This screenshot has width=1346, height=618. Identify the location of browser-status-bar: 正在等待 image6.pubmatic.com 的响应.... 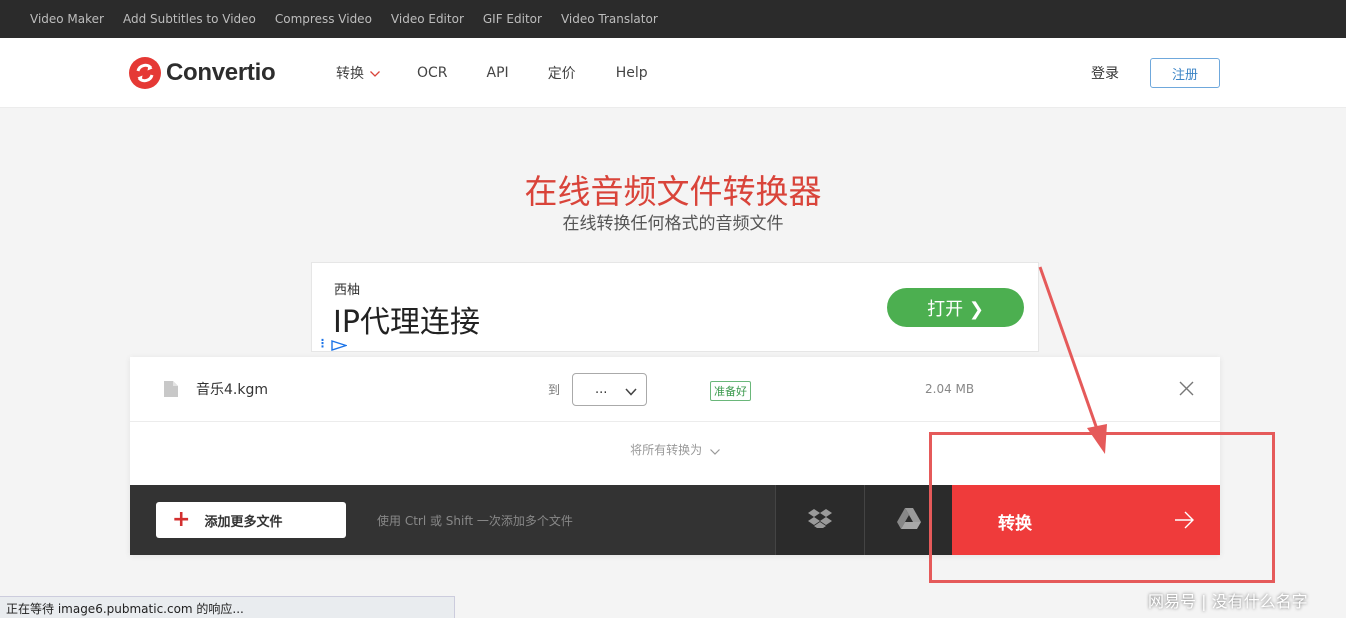
(227, 607).